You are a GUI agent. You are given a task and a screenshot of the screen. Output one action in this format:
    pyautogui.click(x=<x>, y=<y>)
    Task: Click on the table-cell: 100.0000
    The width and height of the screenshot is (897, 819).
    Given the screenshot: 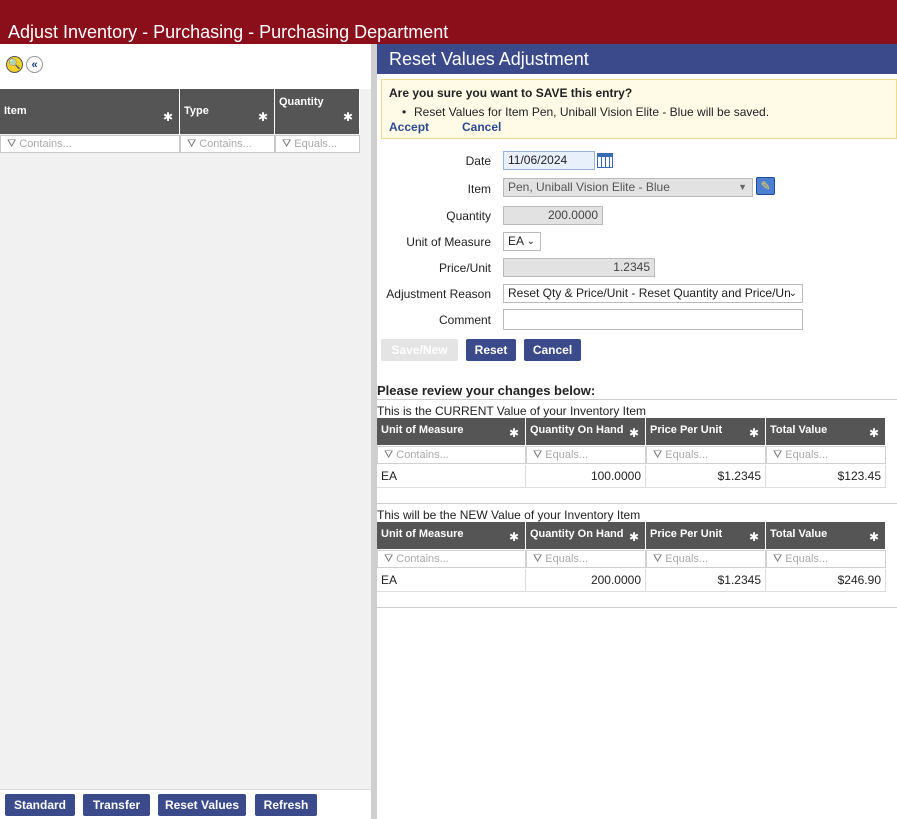 What is the action you would take?
    pyautogui.click(x=586, y=476)
    